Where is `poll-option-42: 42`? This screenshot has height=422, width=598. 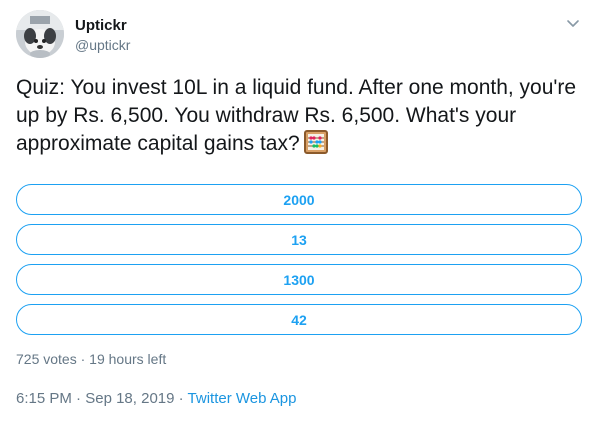
poll-option-42: 42 is located at coordinates (299, 319).